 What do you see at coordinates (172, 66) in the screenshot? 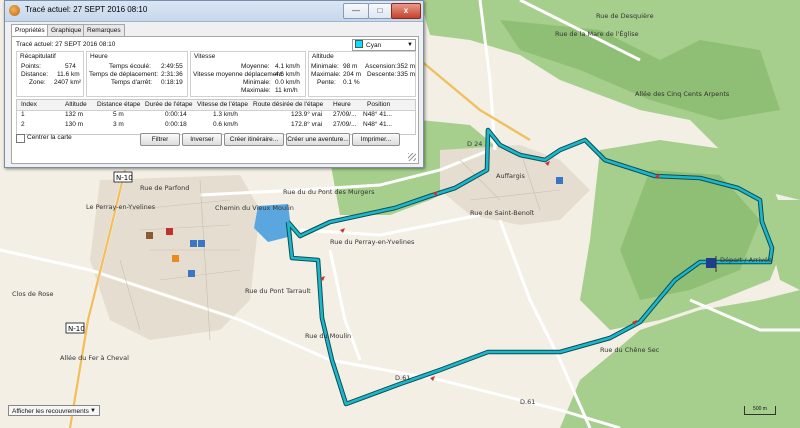
I see `ecoule-value: 2:49:55` at bounding box center [172, 66].